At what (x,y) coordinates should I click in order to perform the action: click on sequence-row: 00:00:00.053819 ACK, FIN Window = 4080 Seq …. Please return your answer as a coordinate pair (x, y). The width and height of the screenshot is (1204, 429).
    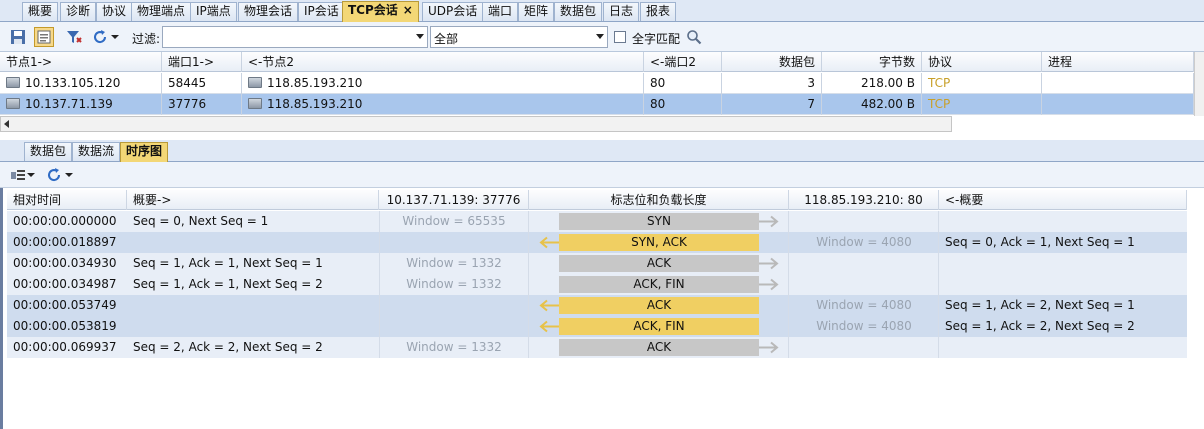
    Looking at the image, I should click on (597, 326).